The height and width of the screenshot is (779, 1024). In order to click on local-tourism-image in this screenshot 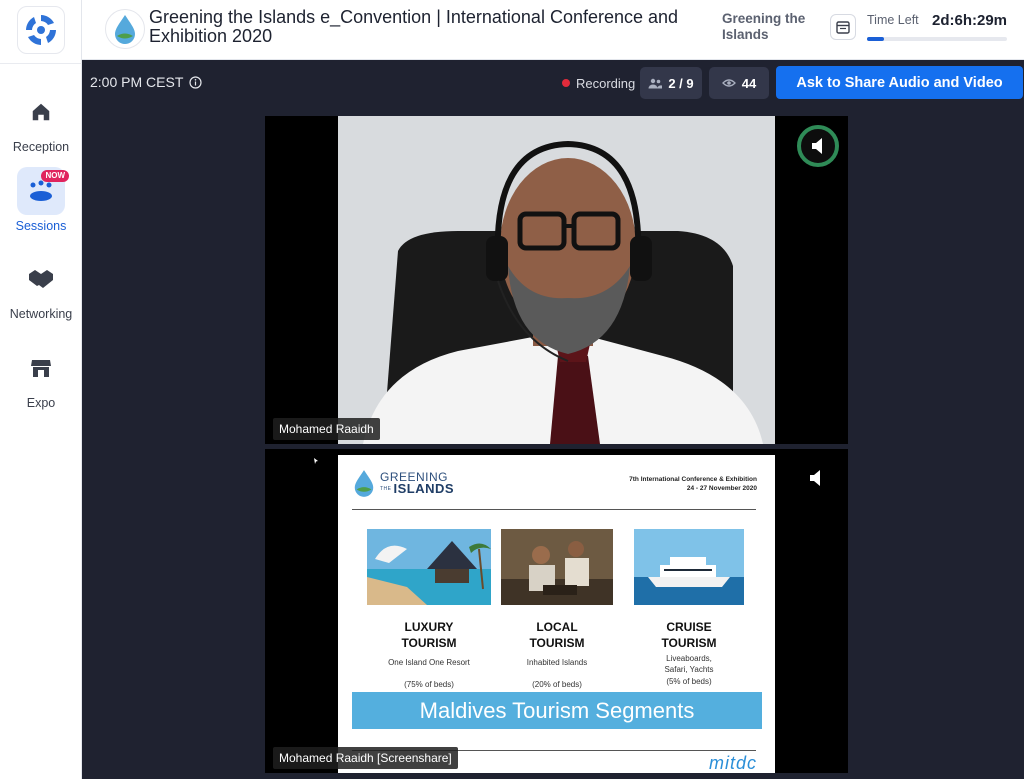, I will do `click(557, 567)`.